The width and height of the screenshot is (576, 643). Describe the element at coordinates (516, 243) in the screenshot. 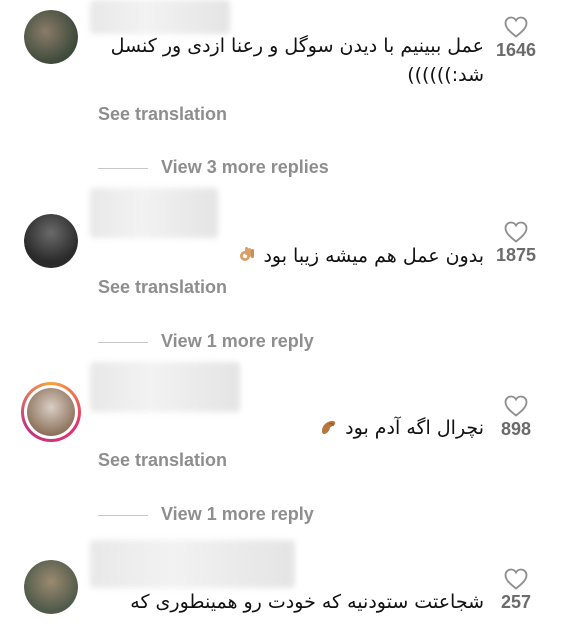

I see `like-button: 1875` at that location.